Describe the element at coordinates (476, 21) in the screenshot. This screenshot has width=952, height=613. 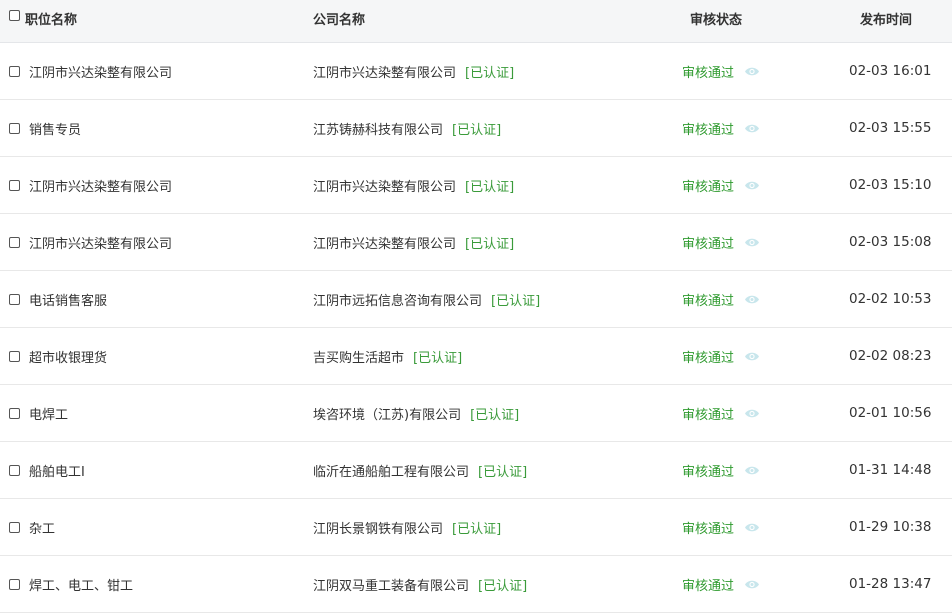
I see `table-header: 职位名称 公司名称 审核状态 发布时间` at that location.